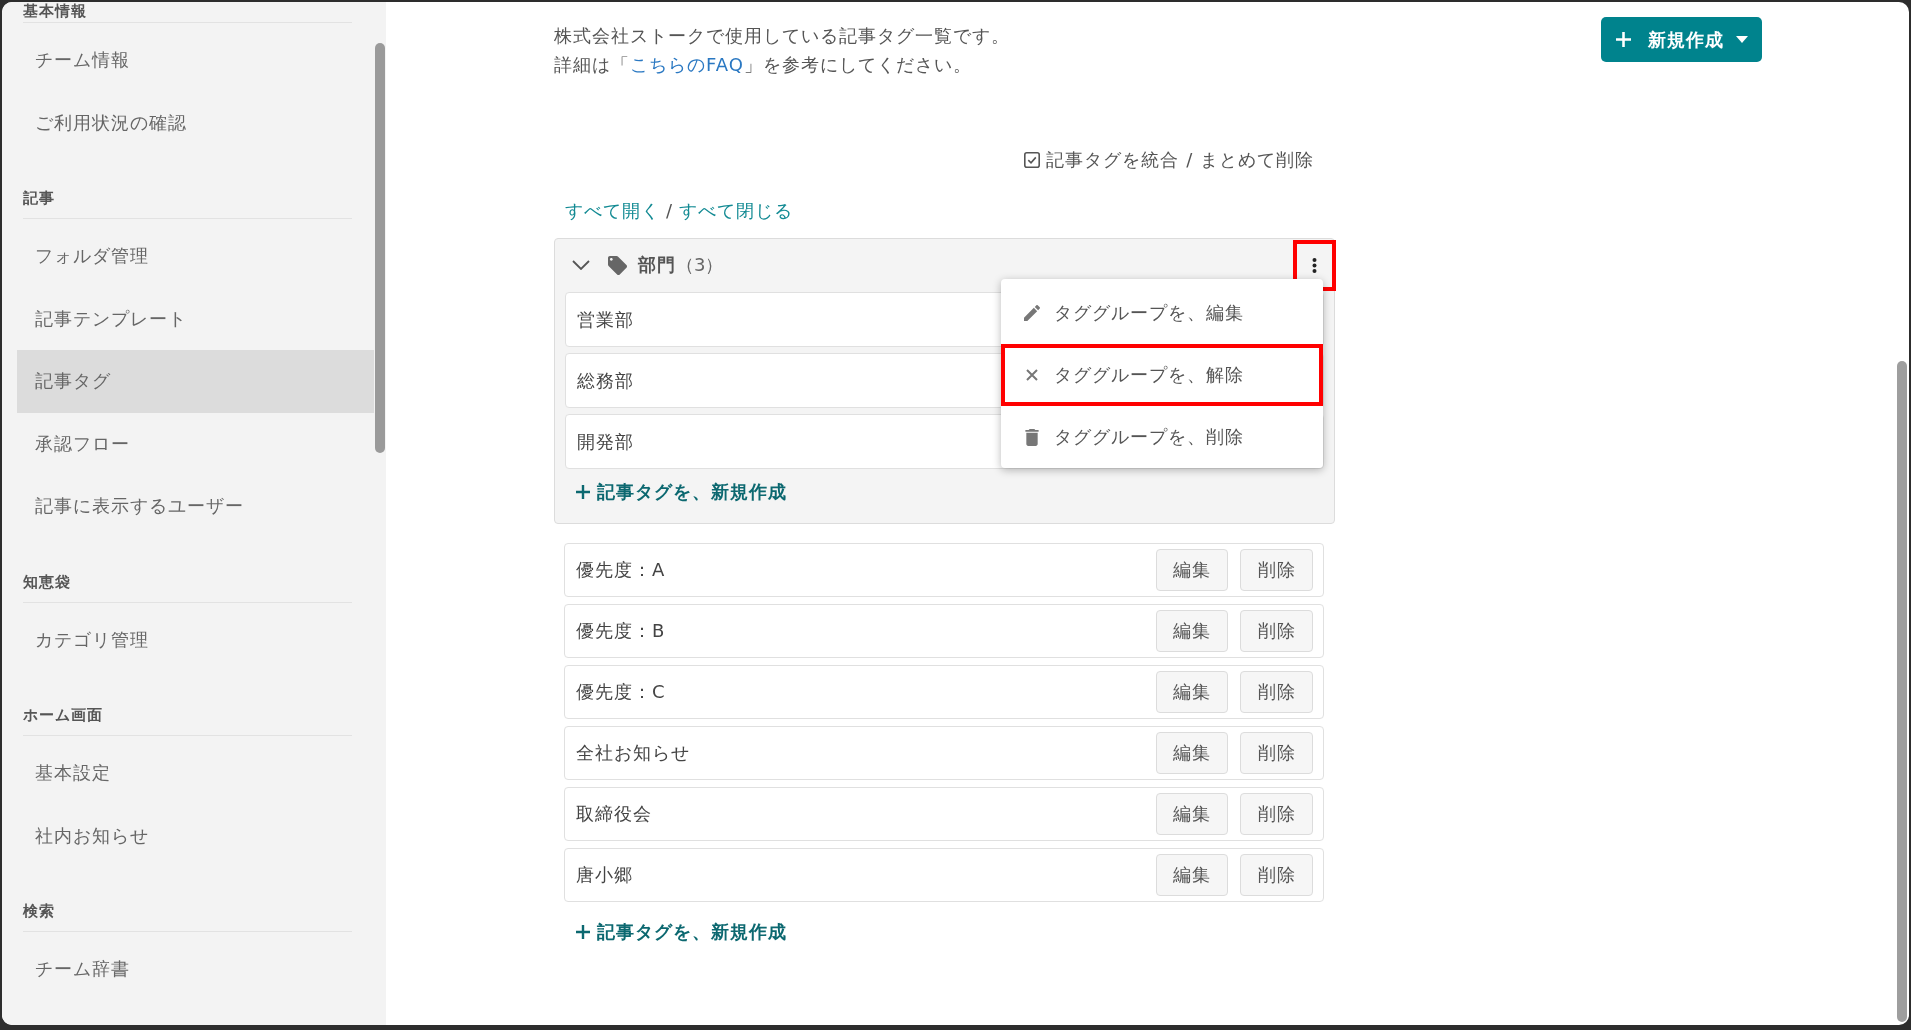 Image resolution: width=1911 pixels, height=1030 pixels. Describe the element at coordinates (195, 122) in the screenshot. I see `sidebar-nav-item: ご利用状況の確認` at that location.